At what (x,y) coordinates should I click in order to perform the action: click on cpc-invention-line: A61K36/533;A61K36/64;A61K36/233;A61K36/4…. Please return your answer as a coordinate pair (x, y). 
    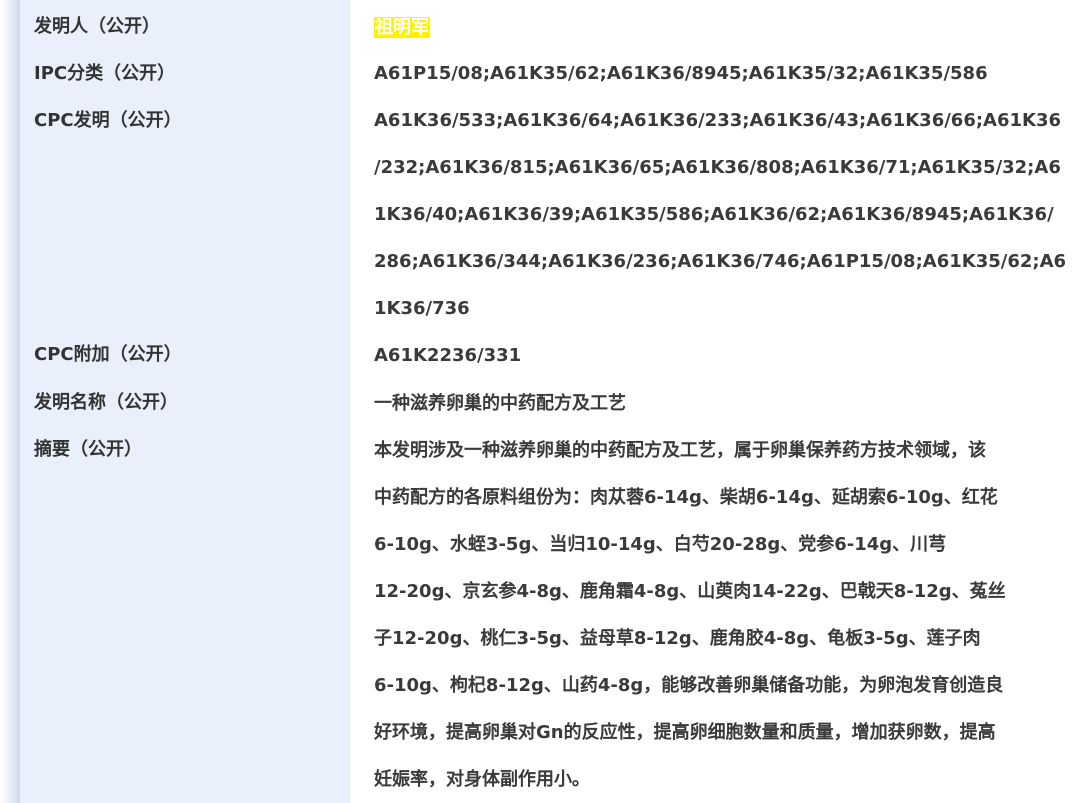
    Looking at the image, I should click on (718, 120).